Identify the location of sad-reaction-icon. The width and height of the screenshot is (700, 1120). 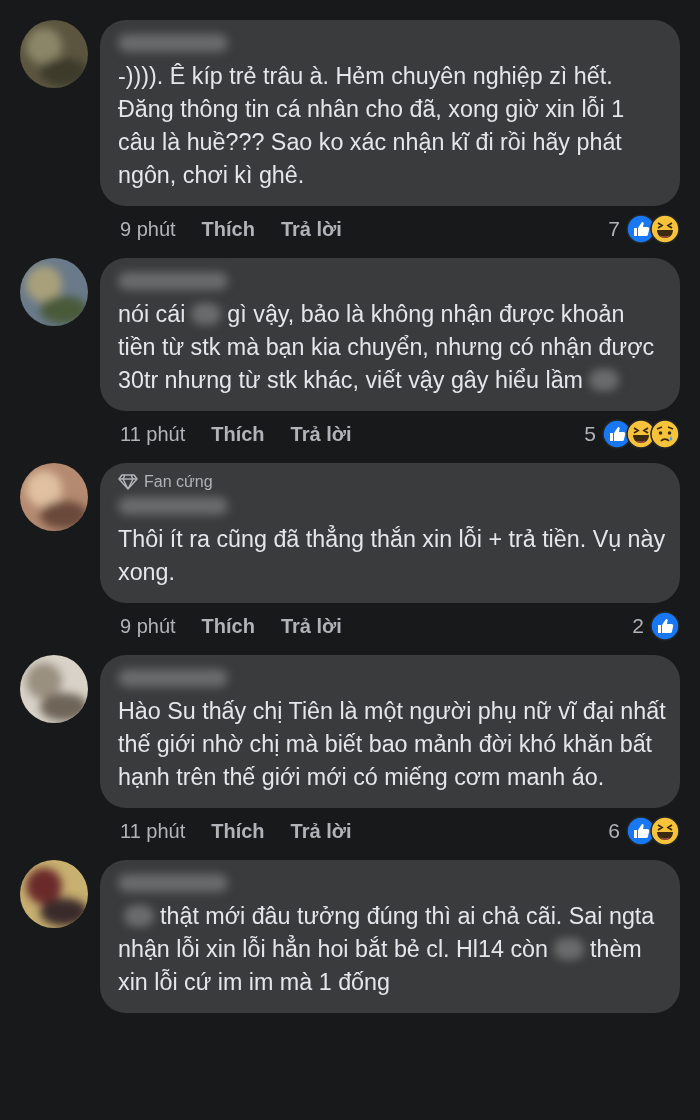
(665, 434).